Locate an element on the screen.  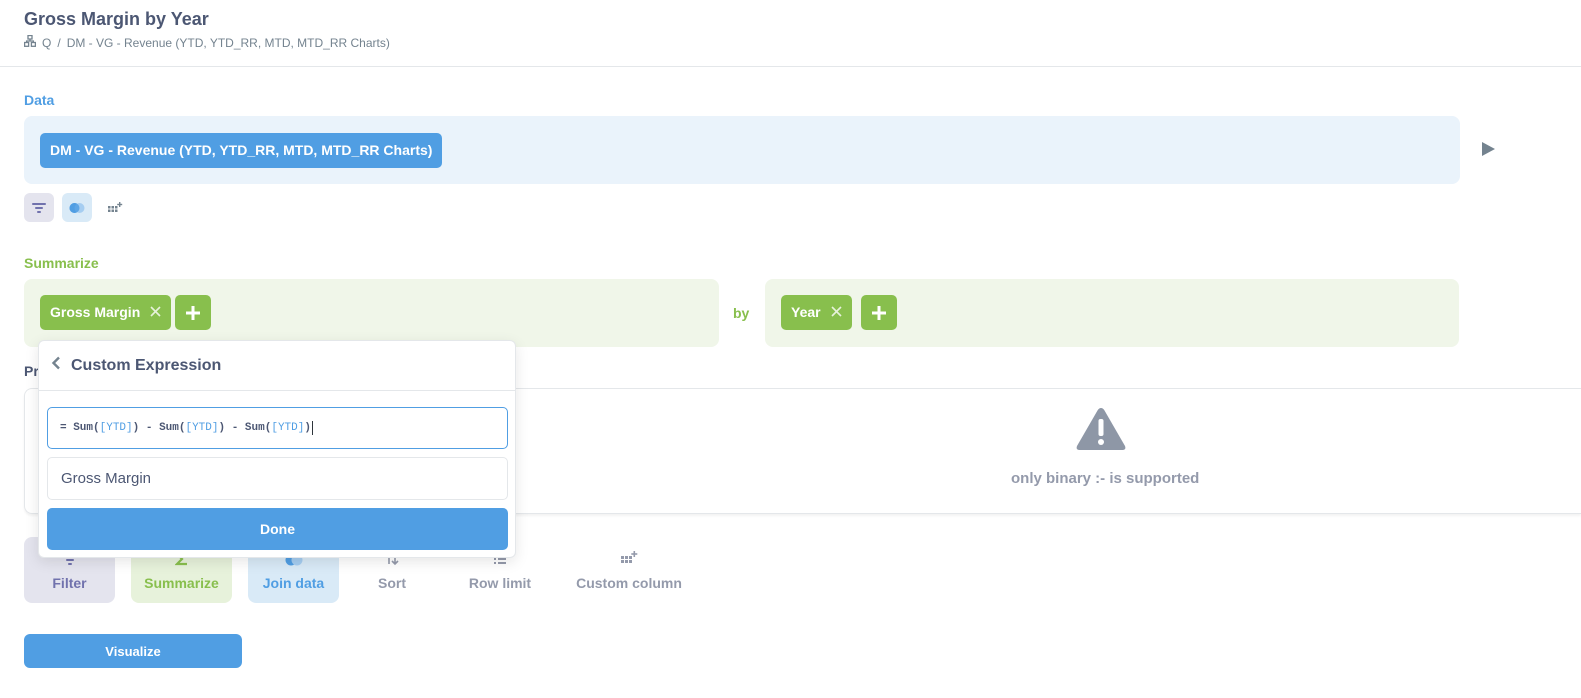
expr-field-3: [YTD] is located at coordinates (288, 428).